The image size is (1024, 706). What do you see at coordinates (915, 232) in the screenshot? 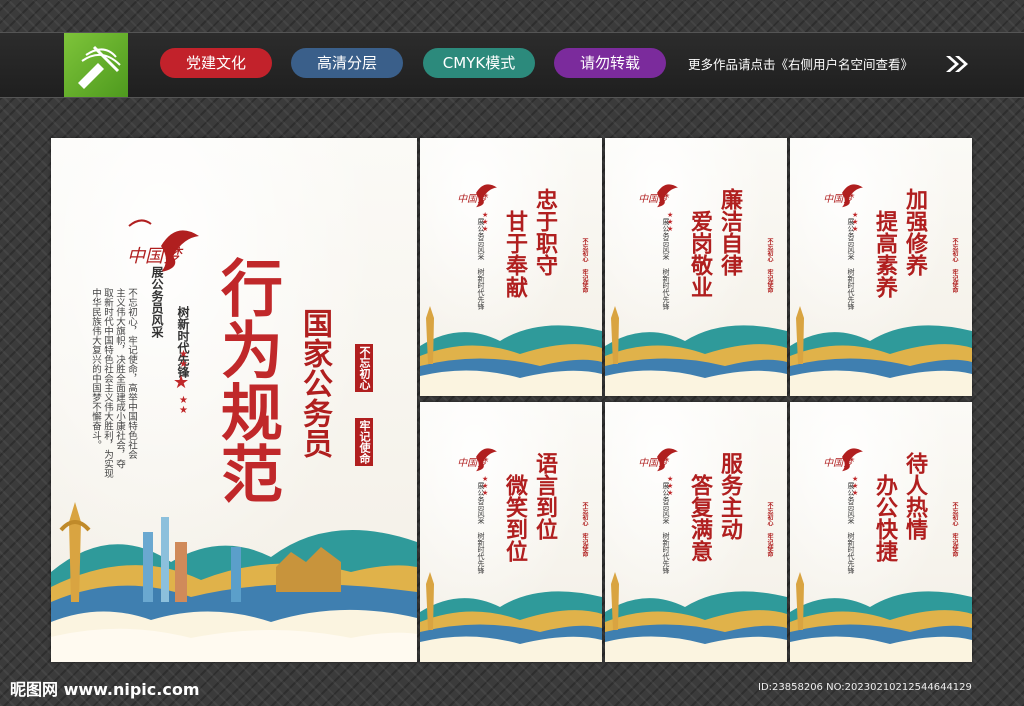
I see `poster-title-line1: 加强修养` at bounding box center [915, 232].